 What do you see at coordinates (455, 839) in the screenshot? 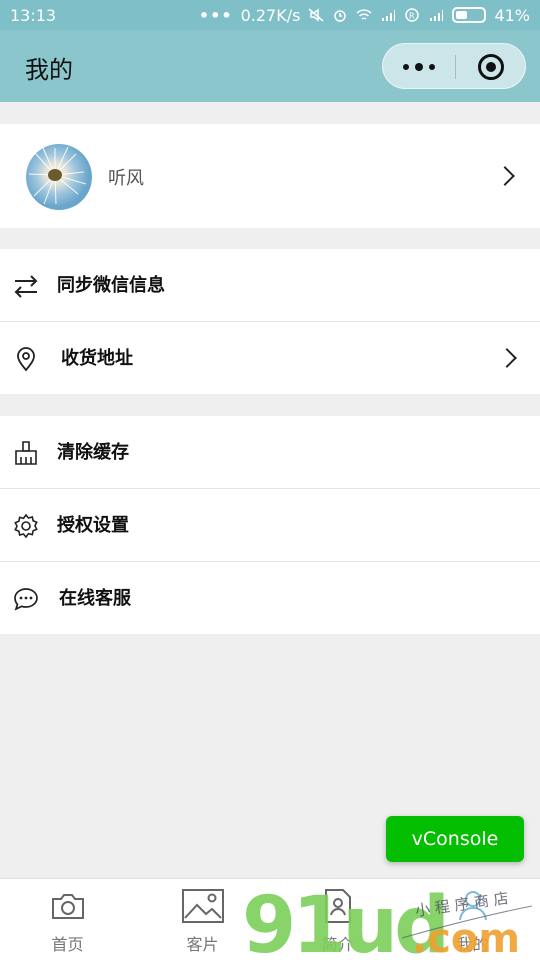
I see `vconsole-button: vConsole` at bounding box center [455, 839].